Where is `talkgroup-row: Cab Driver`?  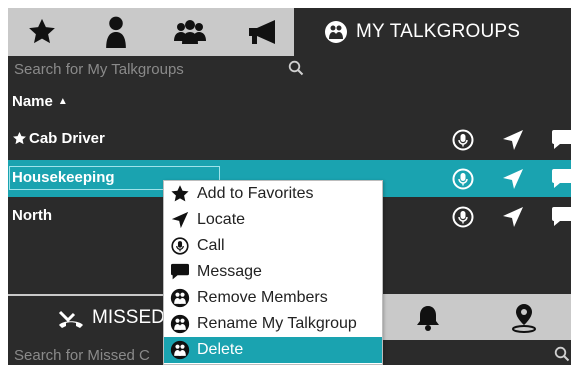 talkgroup-row: Cab Driver is located at coordinates (289, 139).